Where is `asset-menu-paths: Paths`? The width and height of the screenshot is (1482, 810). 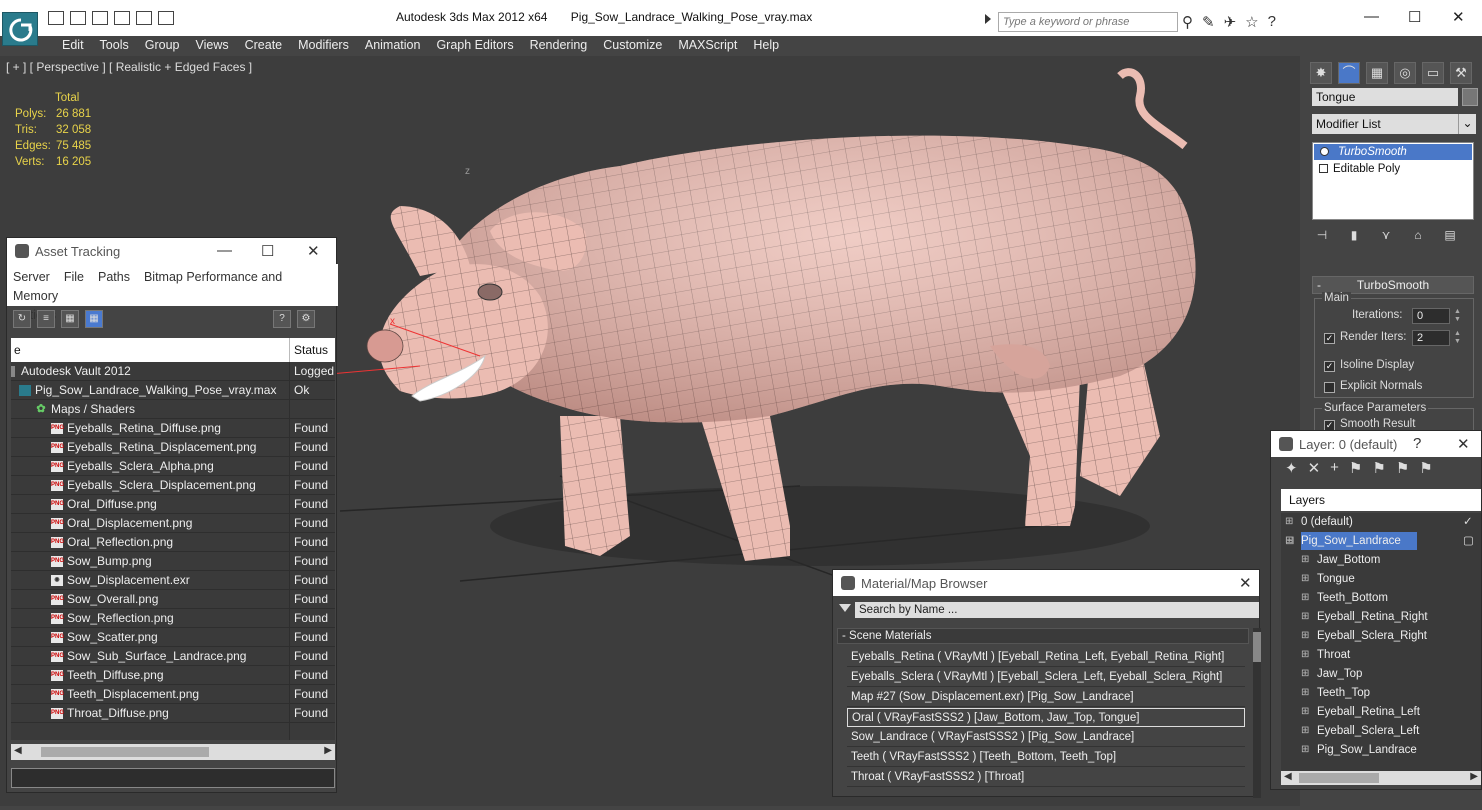
asset-menu-paths: Paths is located at coordinates (114, 277).